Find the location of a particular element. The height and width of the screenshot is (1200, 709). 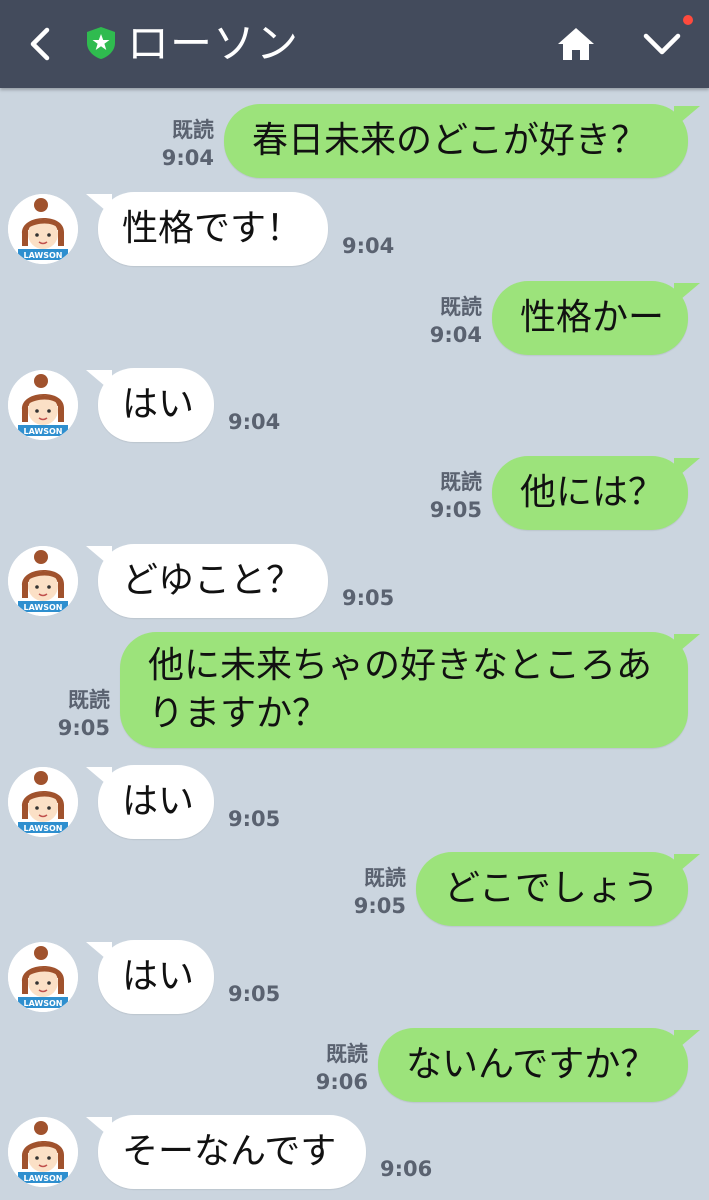

message-bubble: 性格かー is located at coordinates (590, 318).